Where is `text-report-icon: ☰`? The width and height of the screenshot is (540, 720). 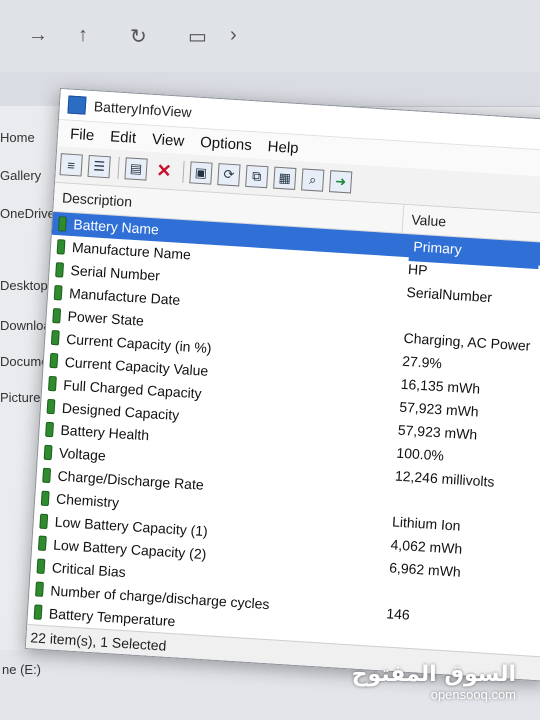
text-report-icon: ☰ is located at coordinates (99, 166).